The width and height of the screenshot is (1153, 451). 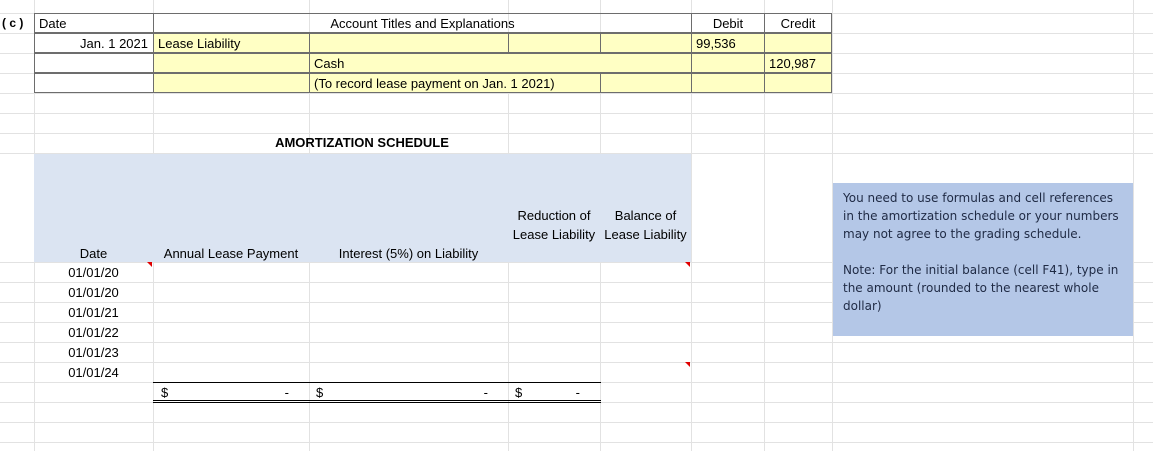 What do you see at coordinates (554, 43) in the screenshot?
I see `journal-row1-extra-a` at bounding box center [554, 43].